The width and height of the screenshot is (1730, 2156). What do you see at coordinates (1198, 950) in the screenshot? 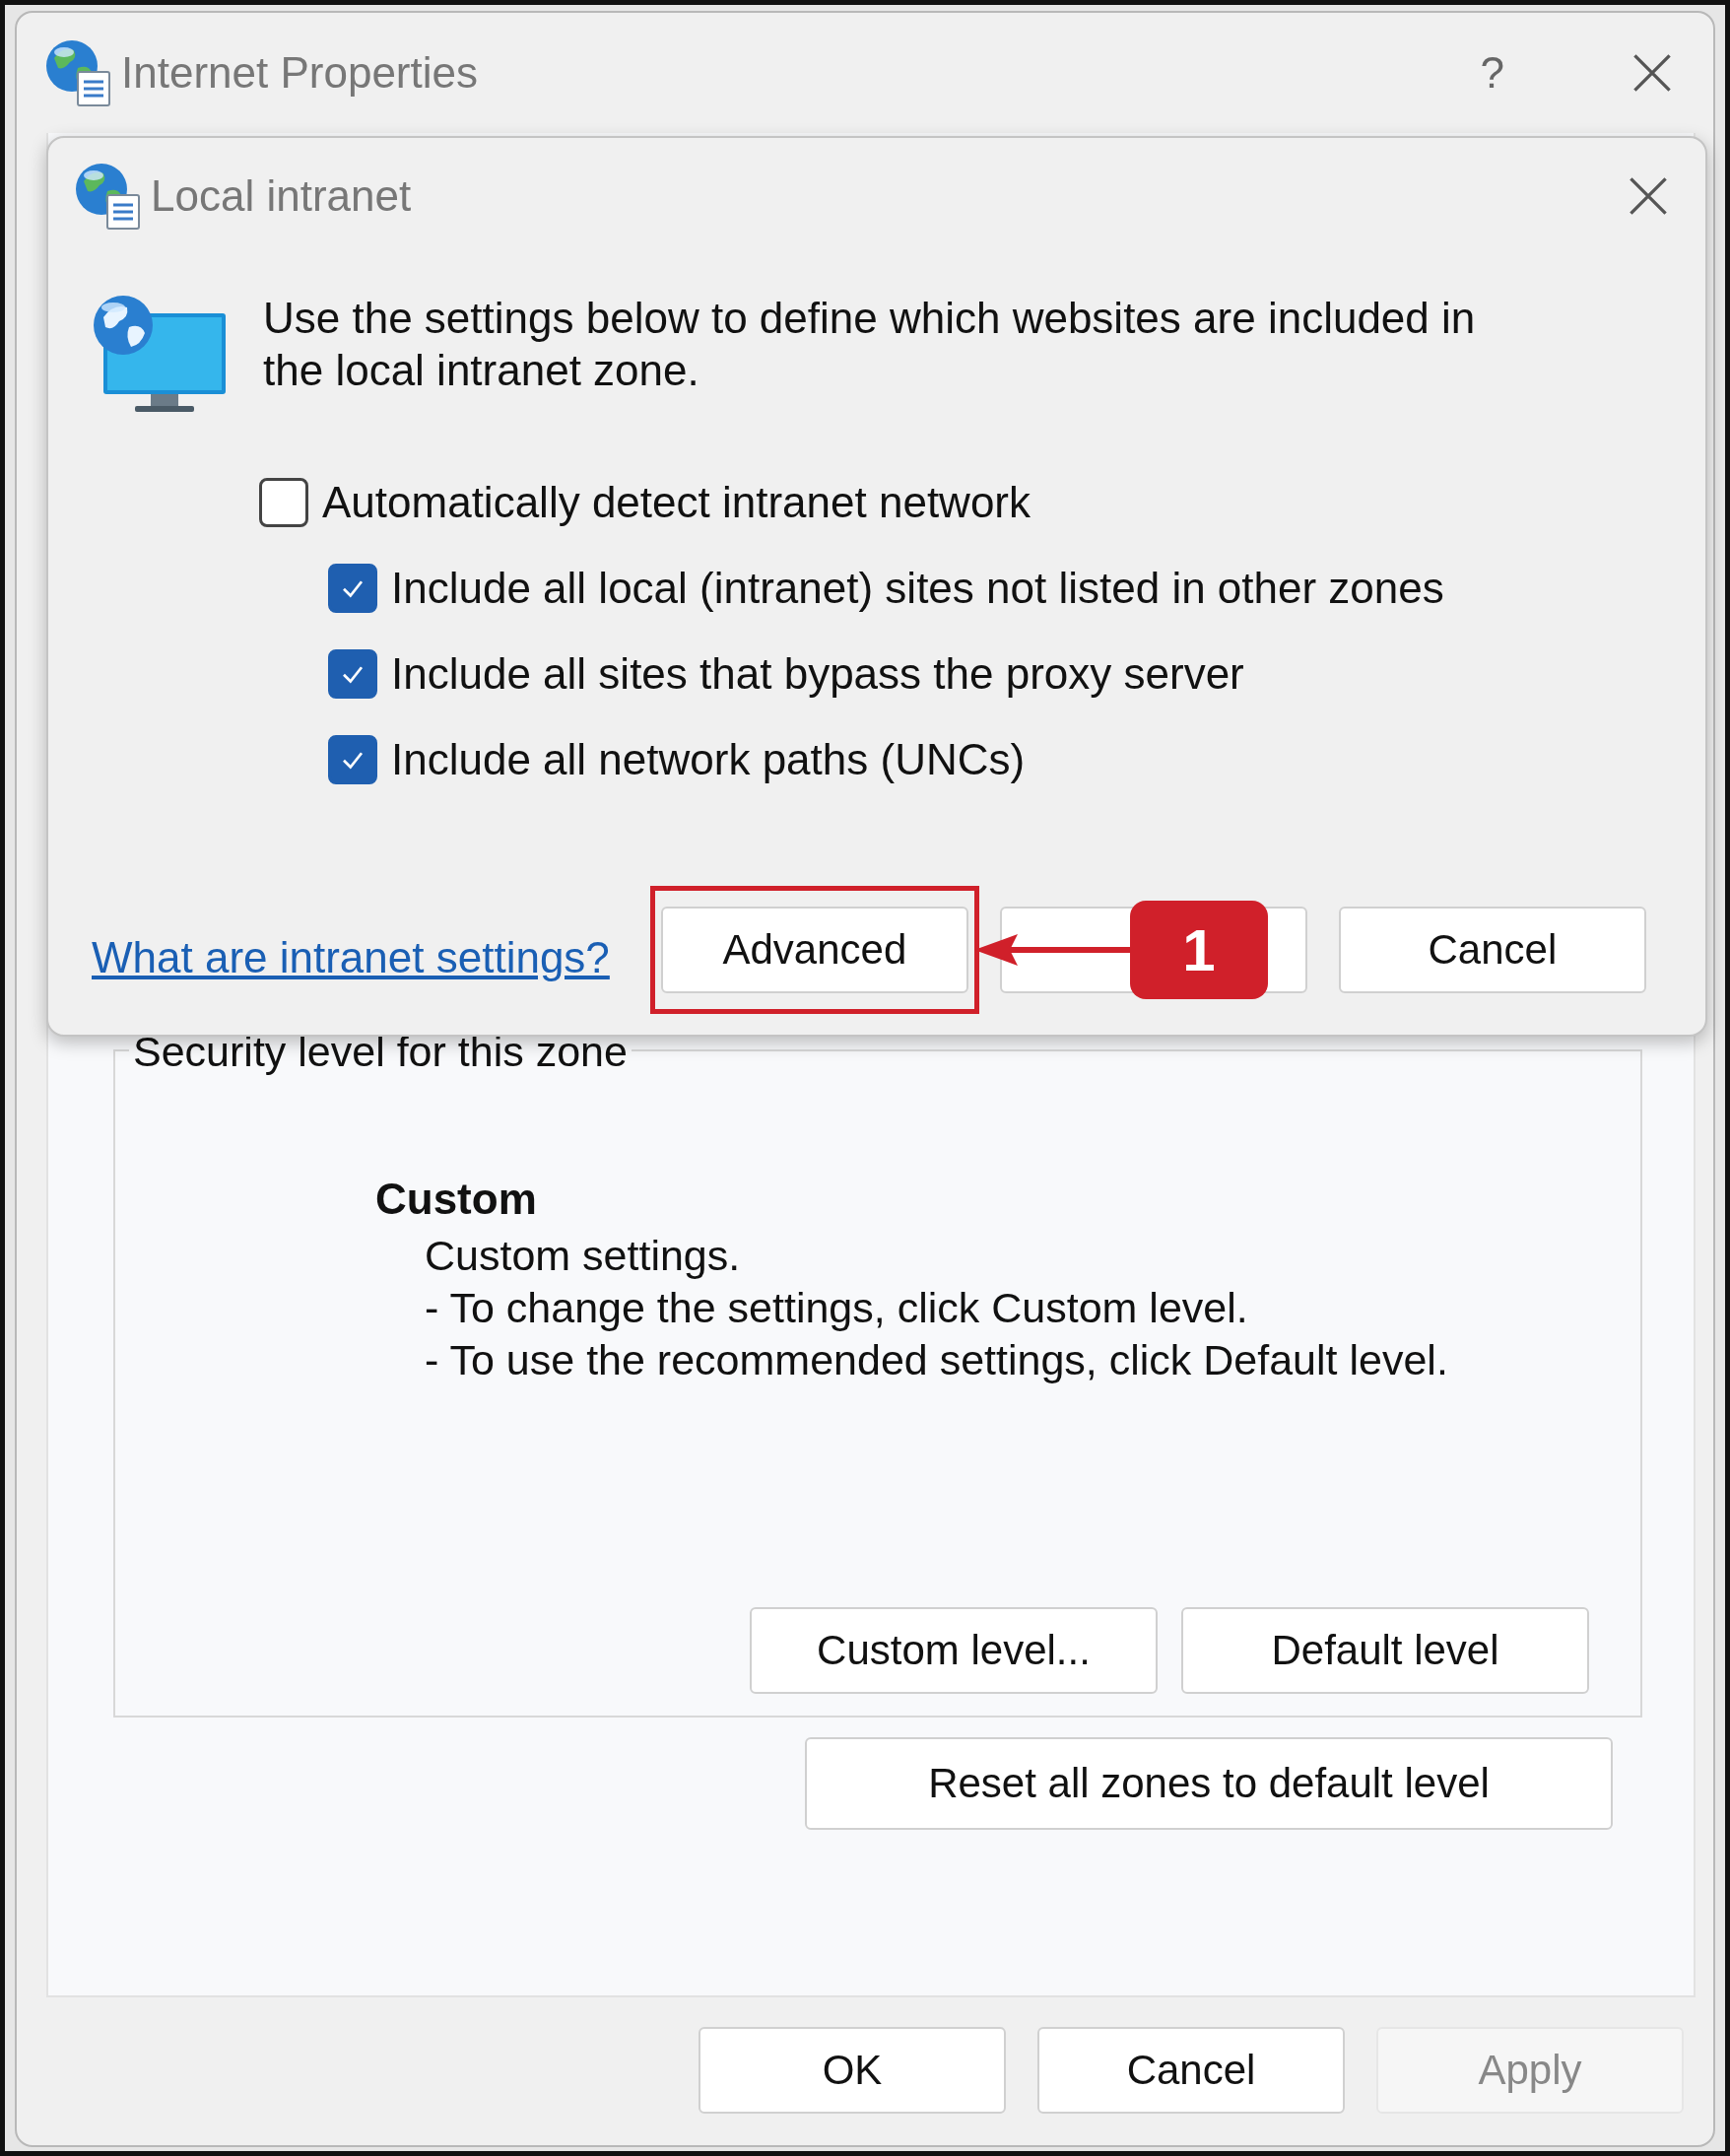
I see `step-badge: 1` at bounding box center [1198, 950].